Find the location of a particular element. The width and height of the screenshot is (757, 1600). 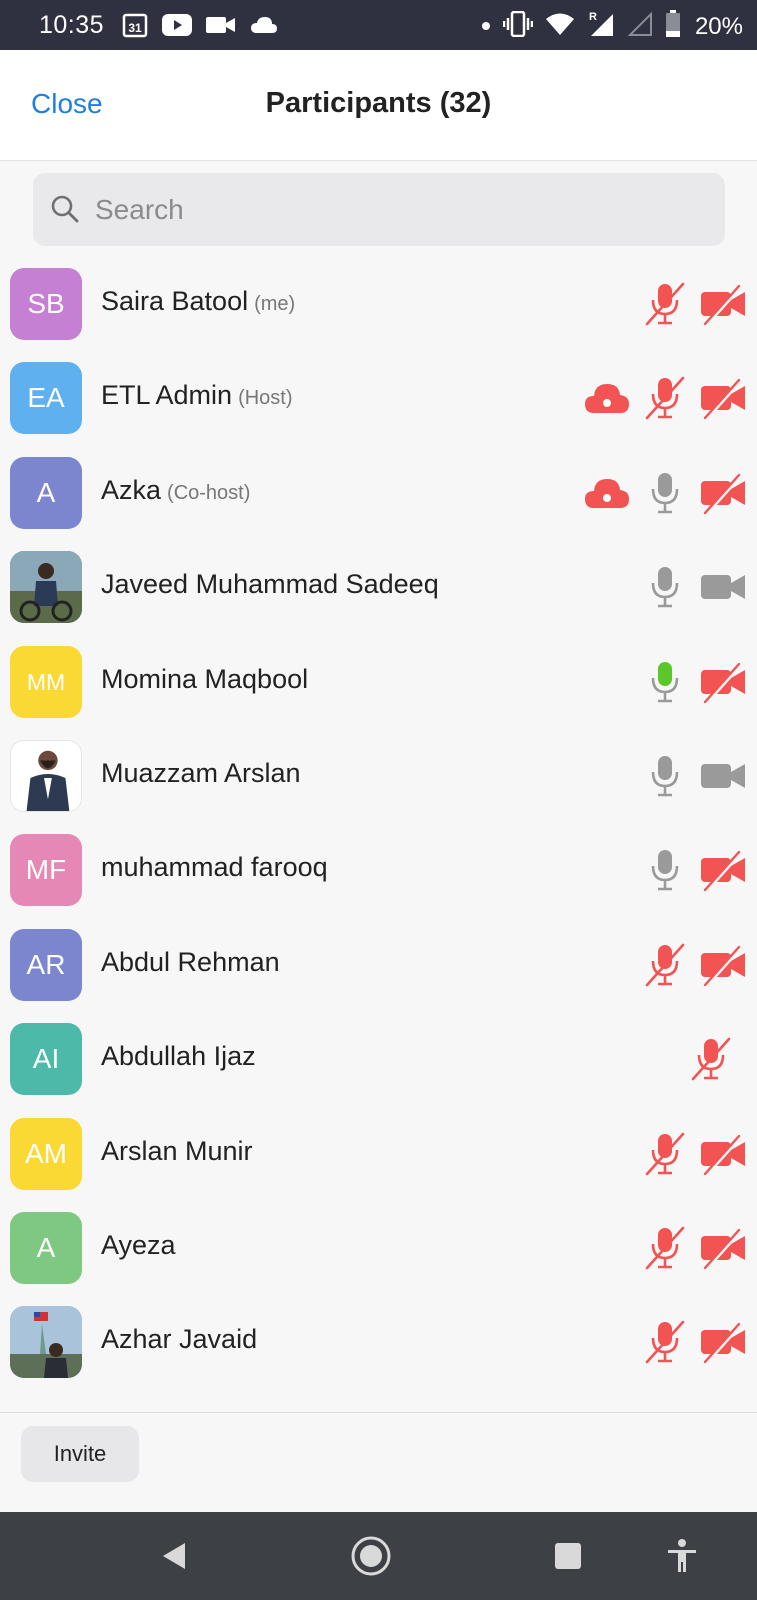

participant-row: EA ETL Admin (Host) is located at coordinates (378, 398).